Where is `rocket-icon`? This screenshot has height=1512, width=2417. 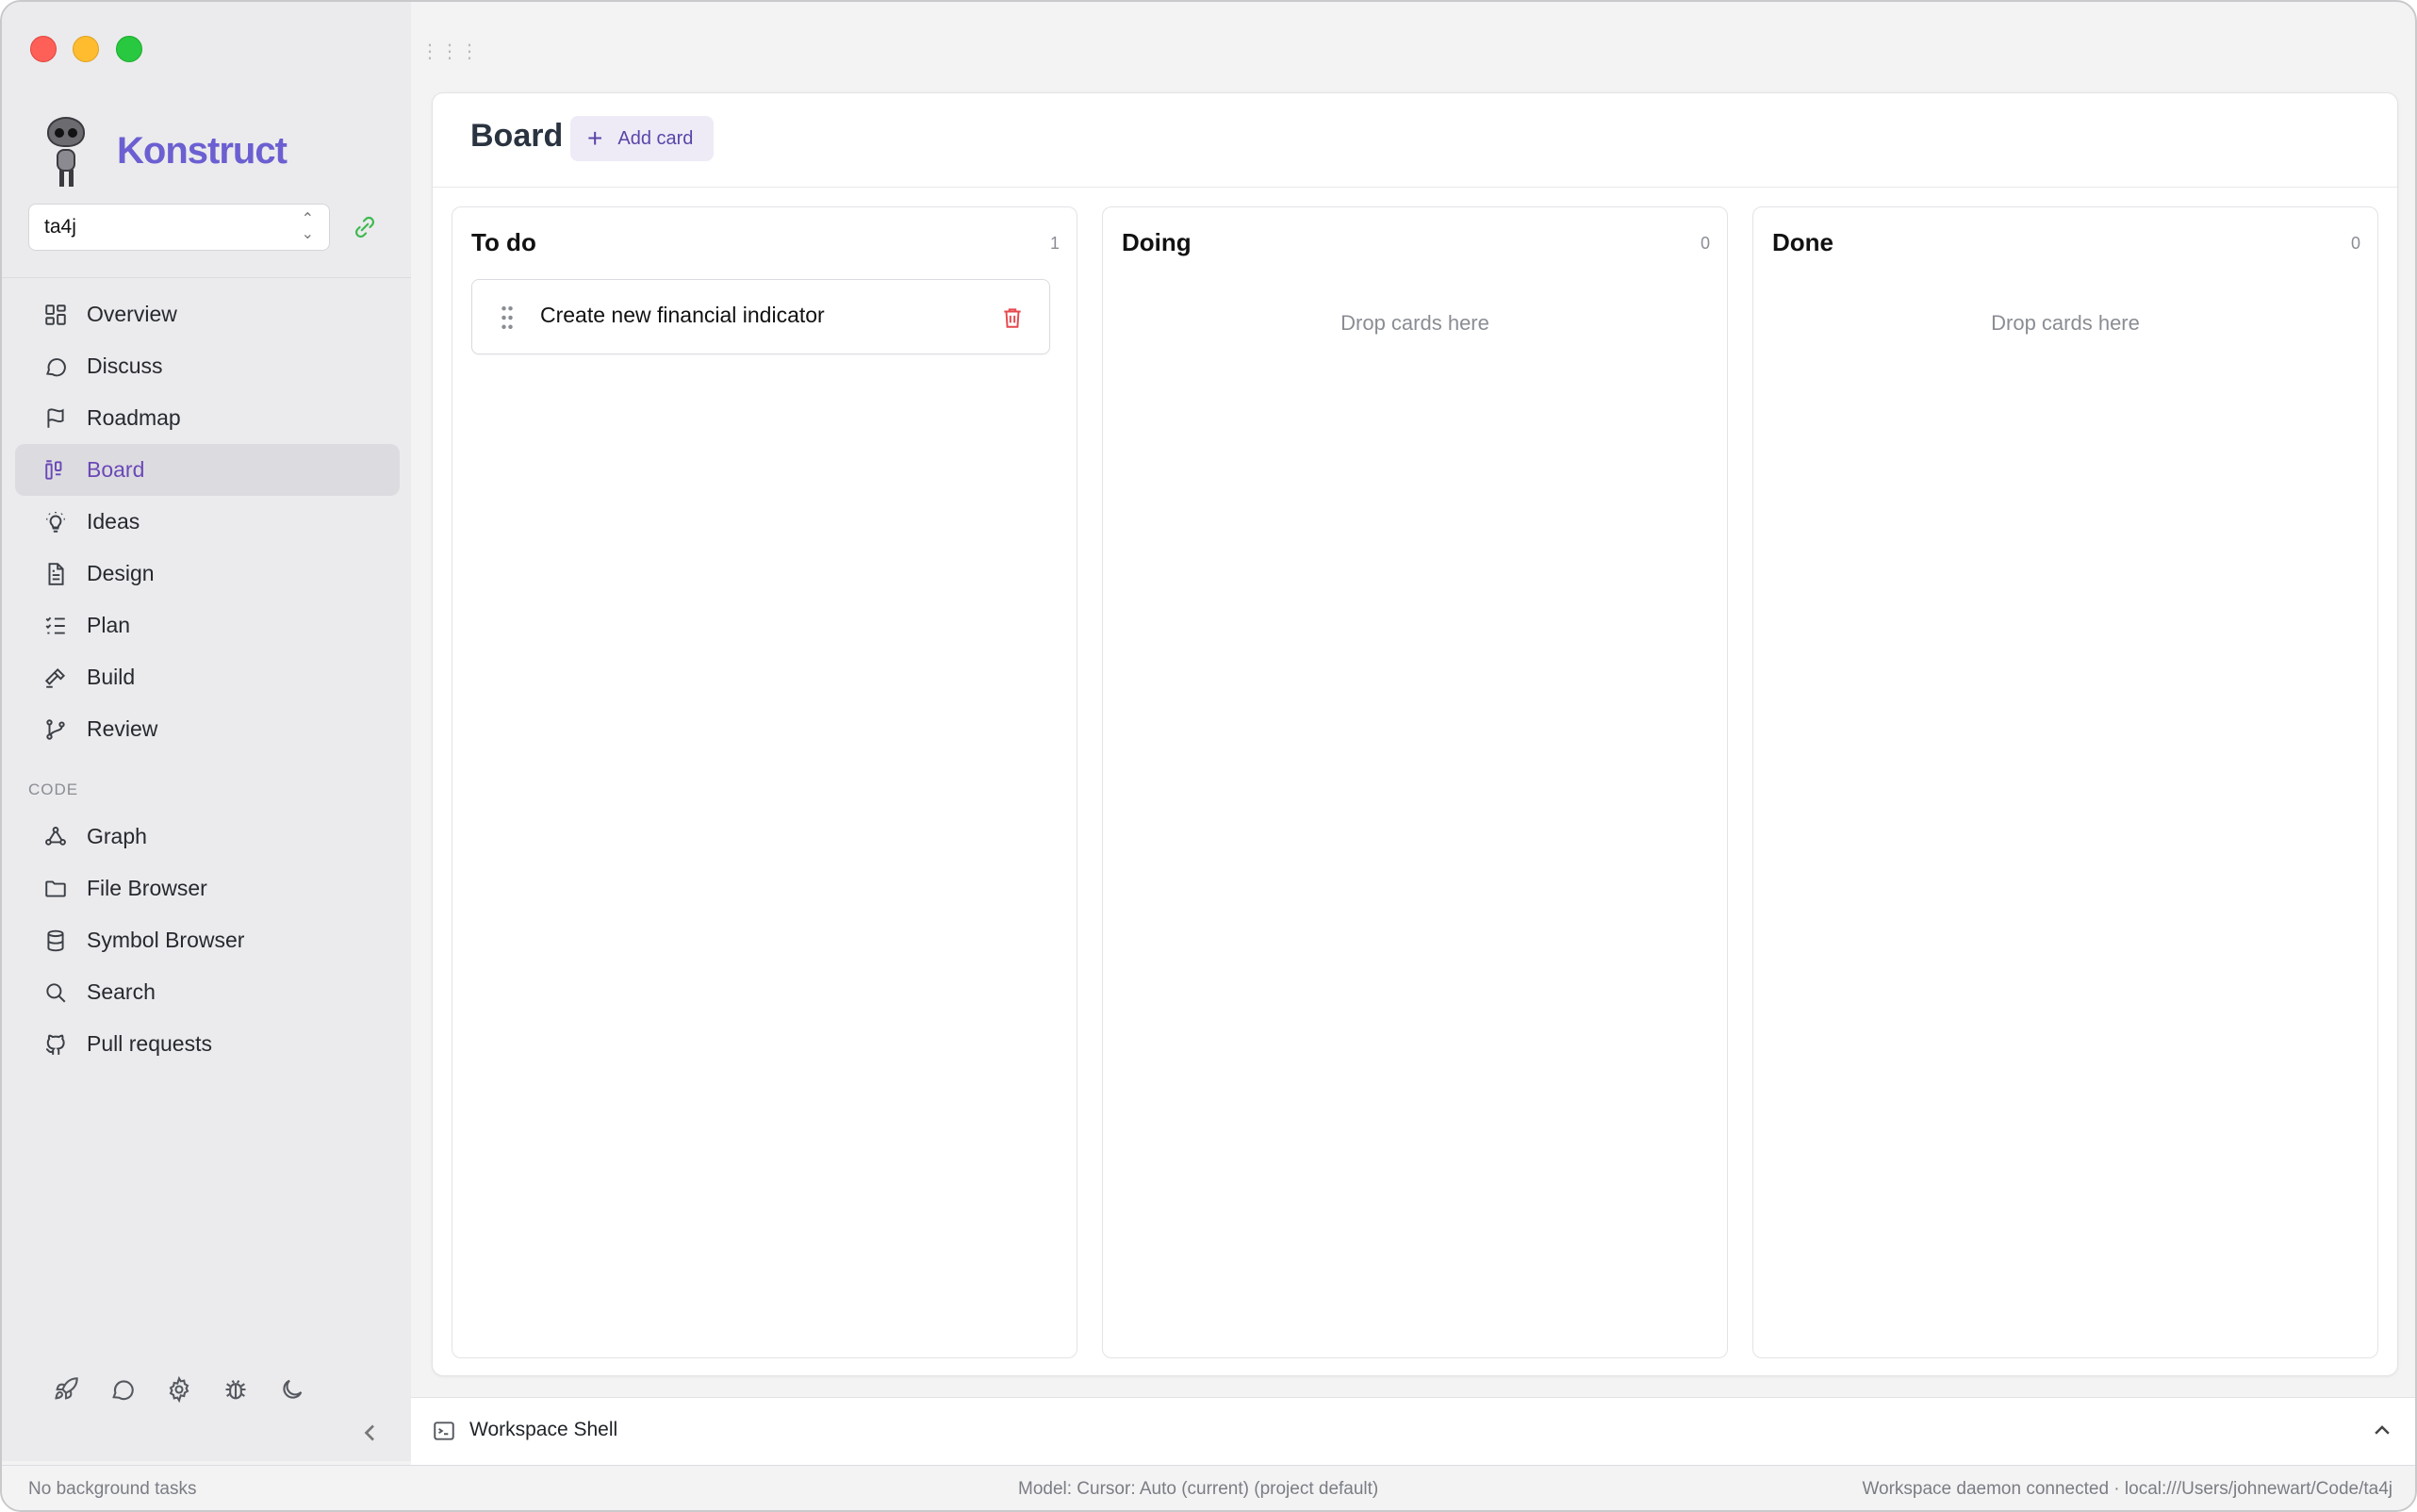
rocket-icon is located at coordinates (66, 1389).